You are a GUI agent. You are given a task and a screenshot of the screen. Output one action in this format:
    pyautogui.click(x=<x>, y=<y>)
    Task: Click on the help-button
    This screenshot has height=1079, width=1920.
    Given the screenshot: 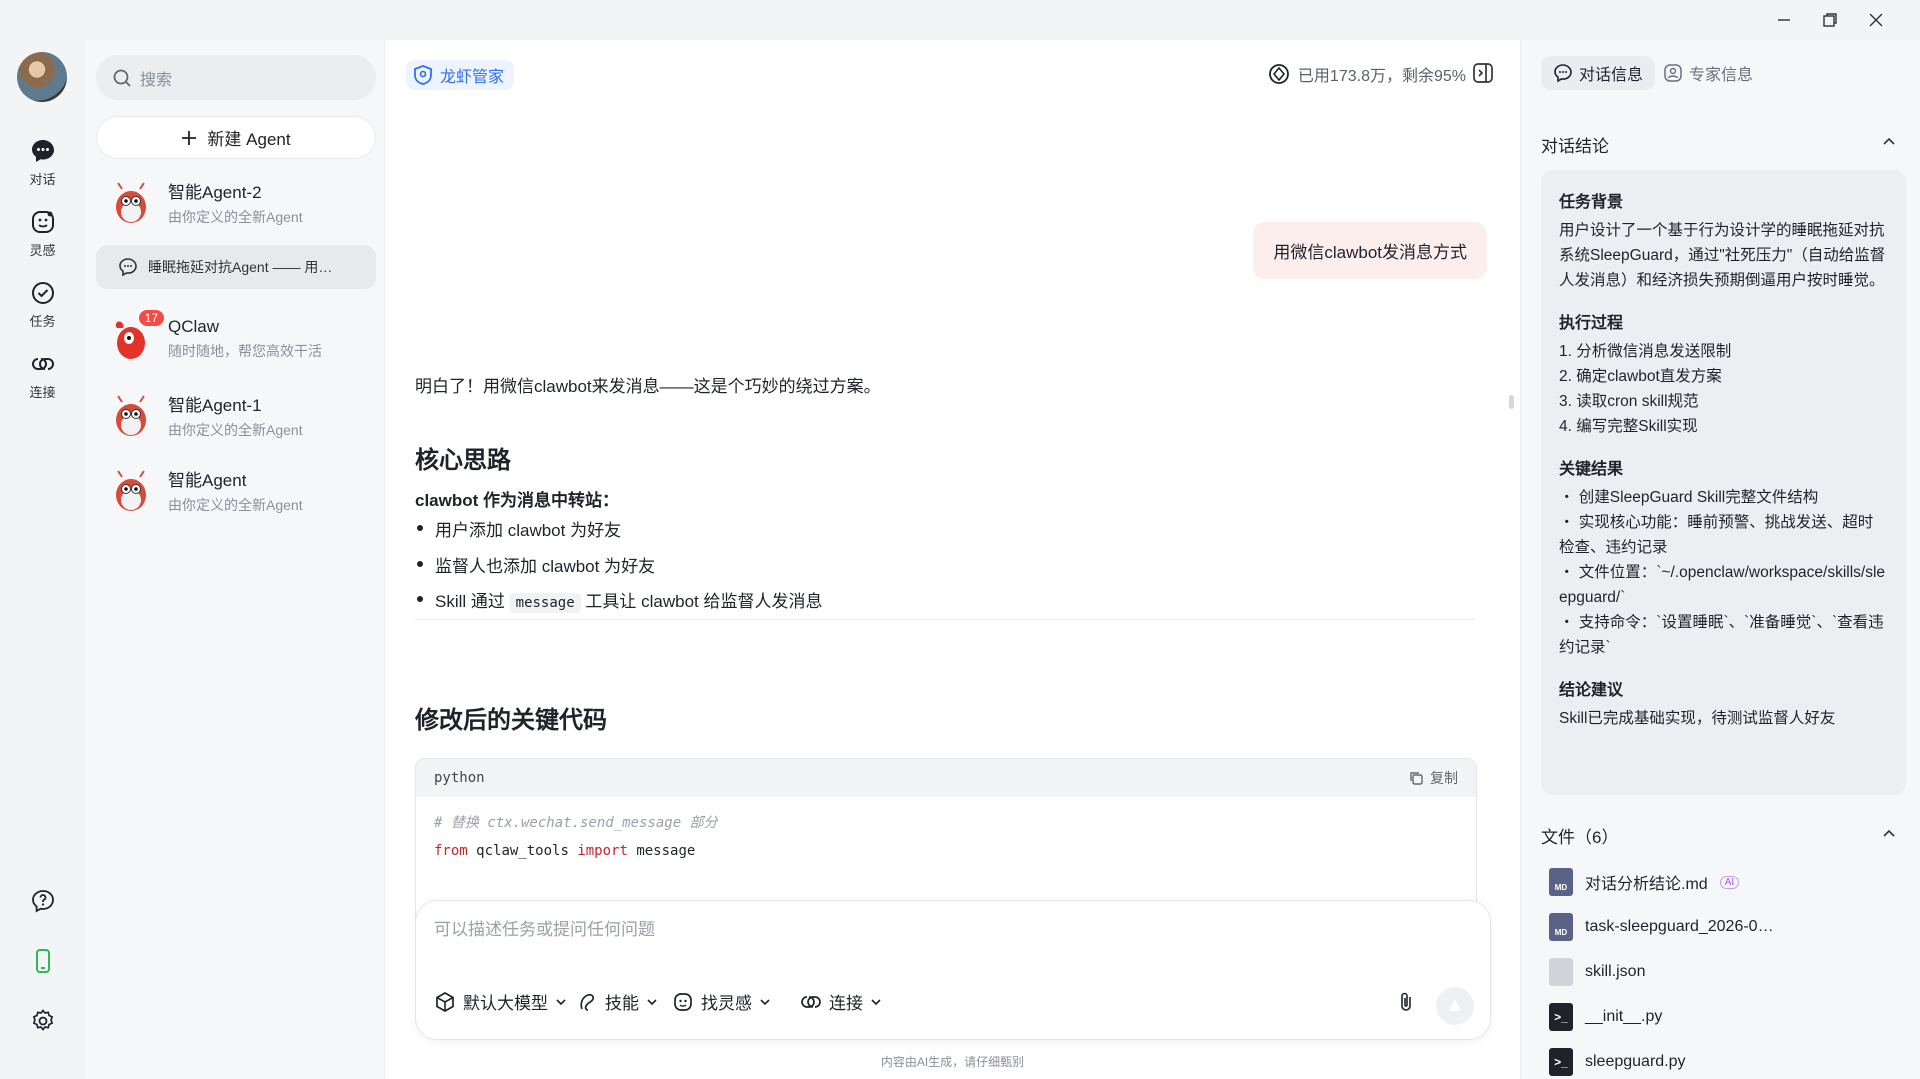 What is the action you would take?
    pyautogui.click(x=43, y=901)
    